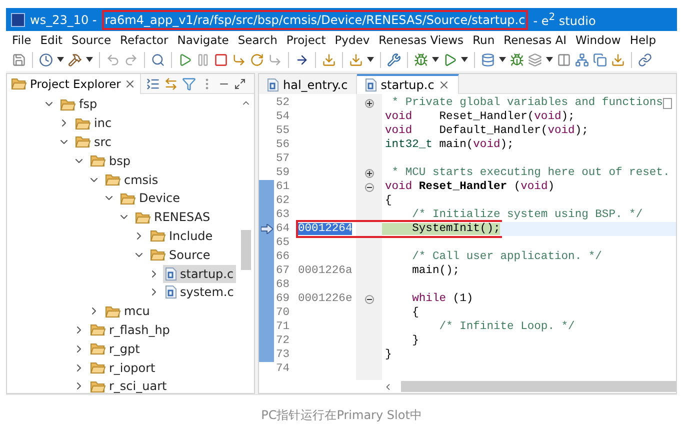  Describe the element at coordinates (325, 229) in the screenshot. I see `instruction-address: 00012264` at that location.